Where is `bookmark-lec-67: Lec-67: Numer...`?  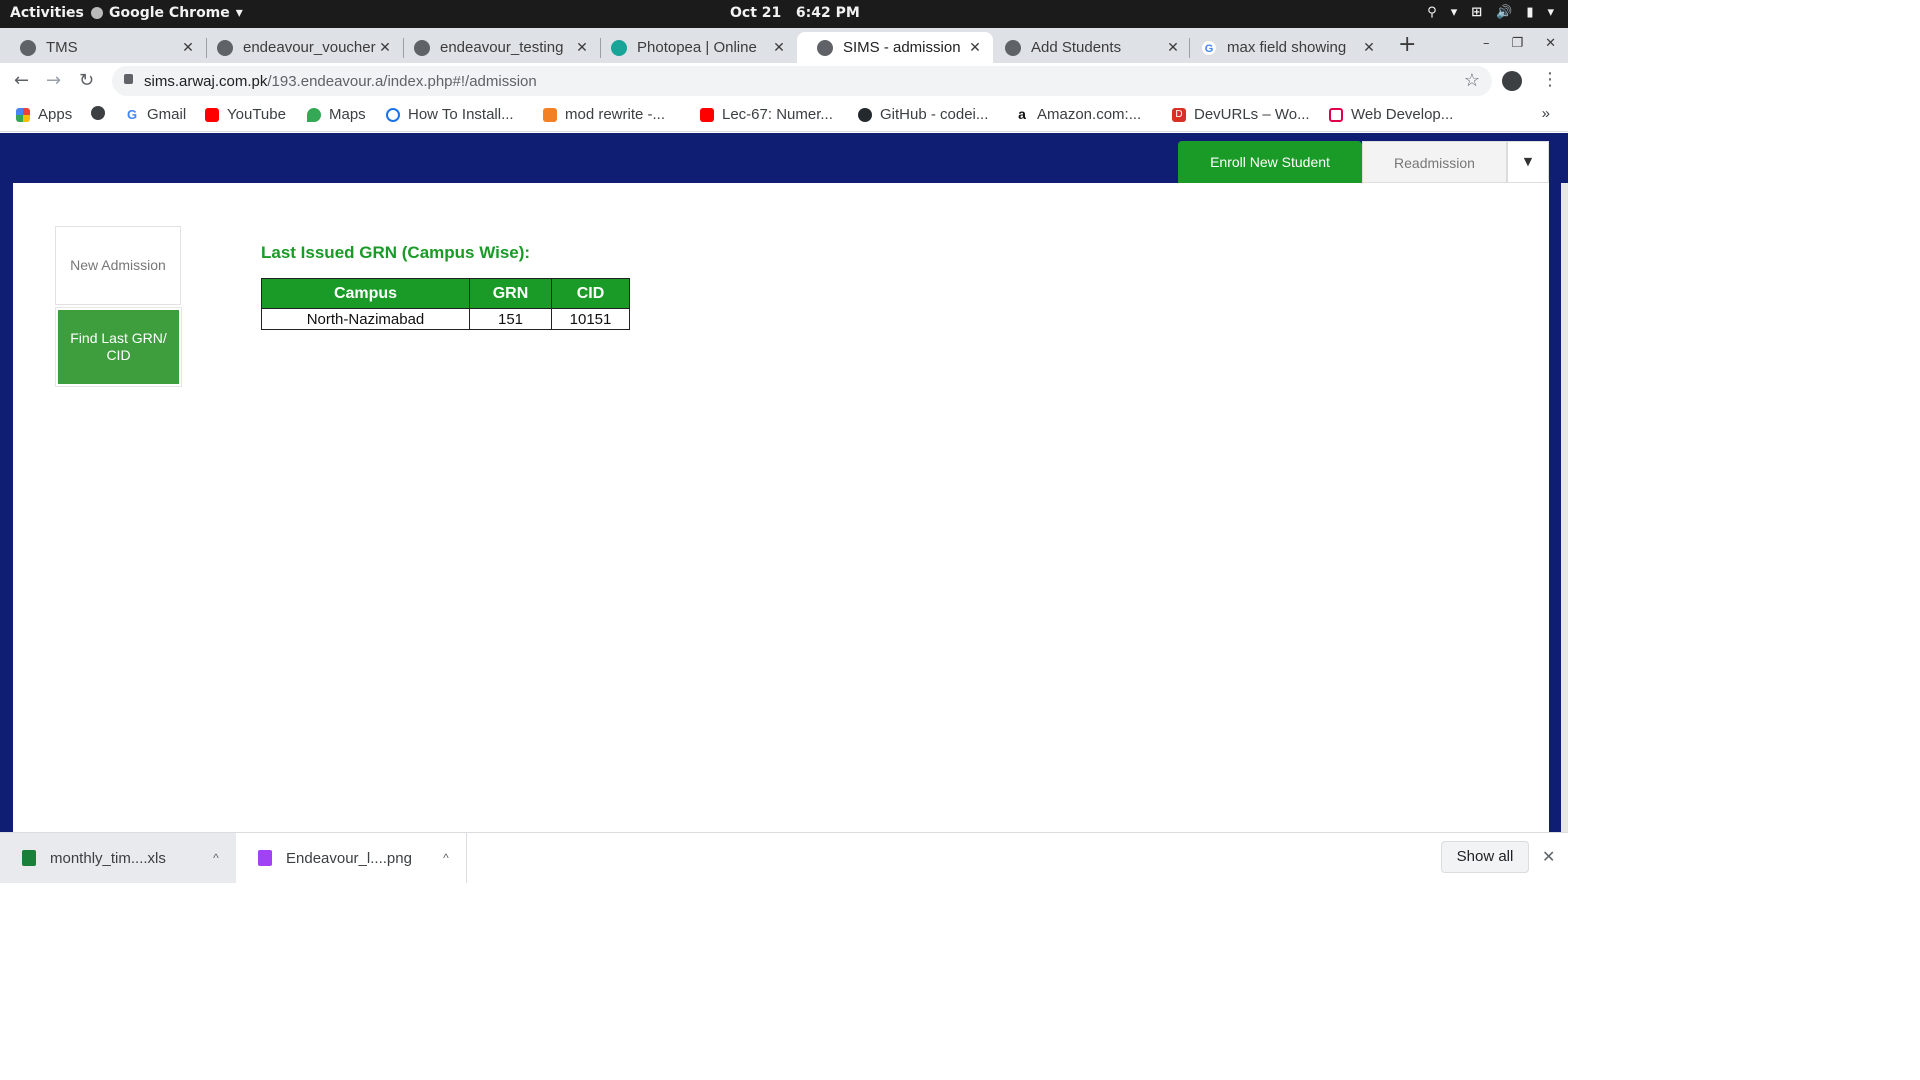
bookmark-lec-67: Lec-67: Numer... is located at coordinates (766, 114).